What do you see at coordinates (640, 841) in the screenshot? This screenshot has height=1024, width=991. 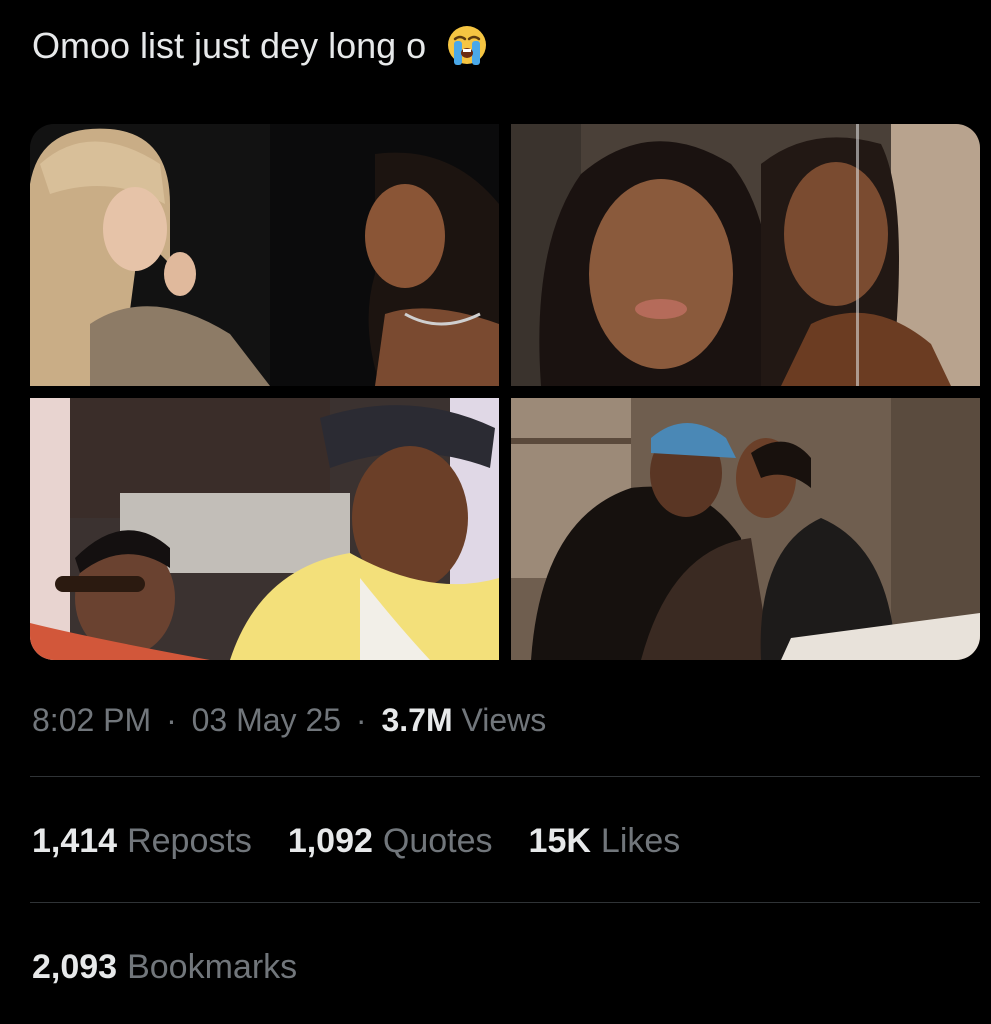 I see `likes-label: Likes` at bounding box center [640, 841].